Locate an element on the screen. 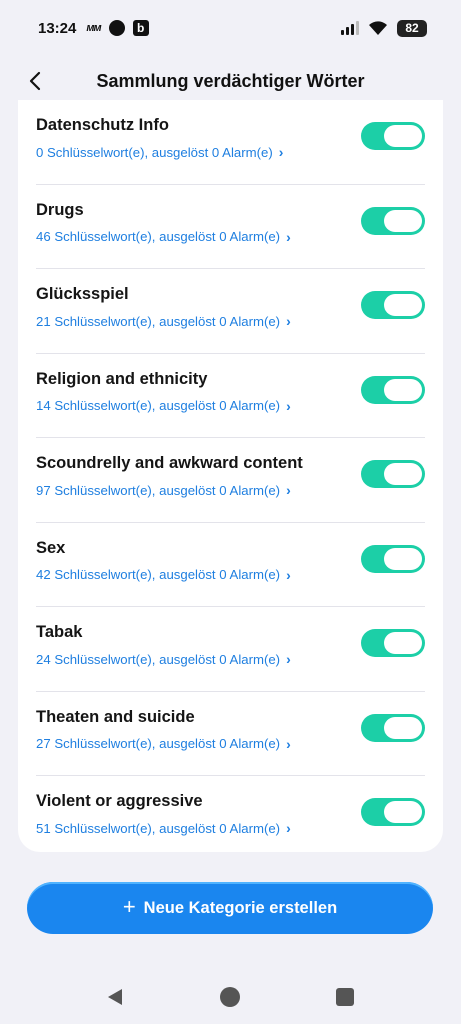 This screenshot has height=1024, width=461. category-title: Datenschutz Info is located at coordinates (102, 125).